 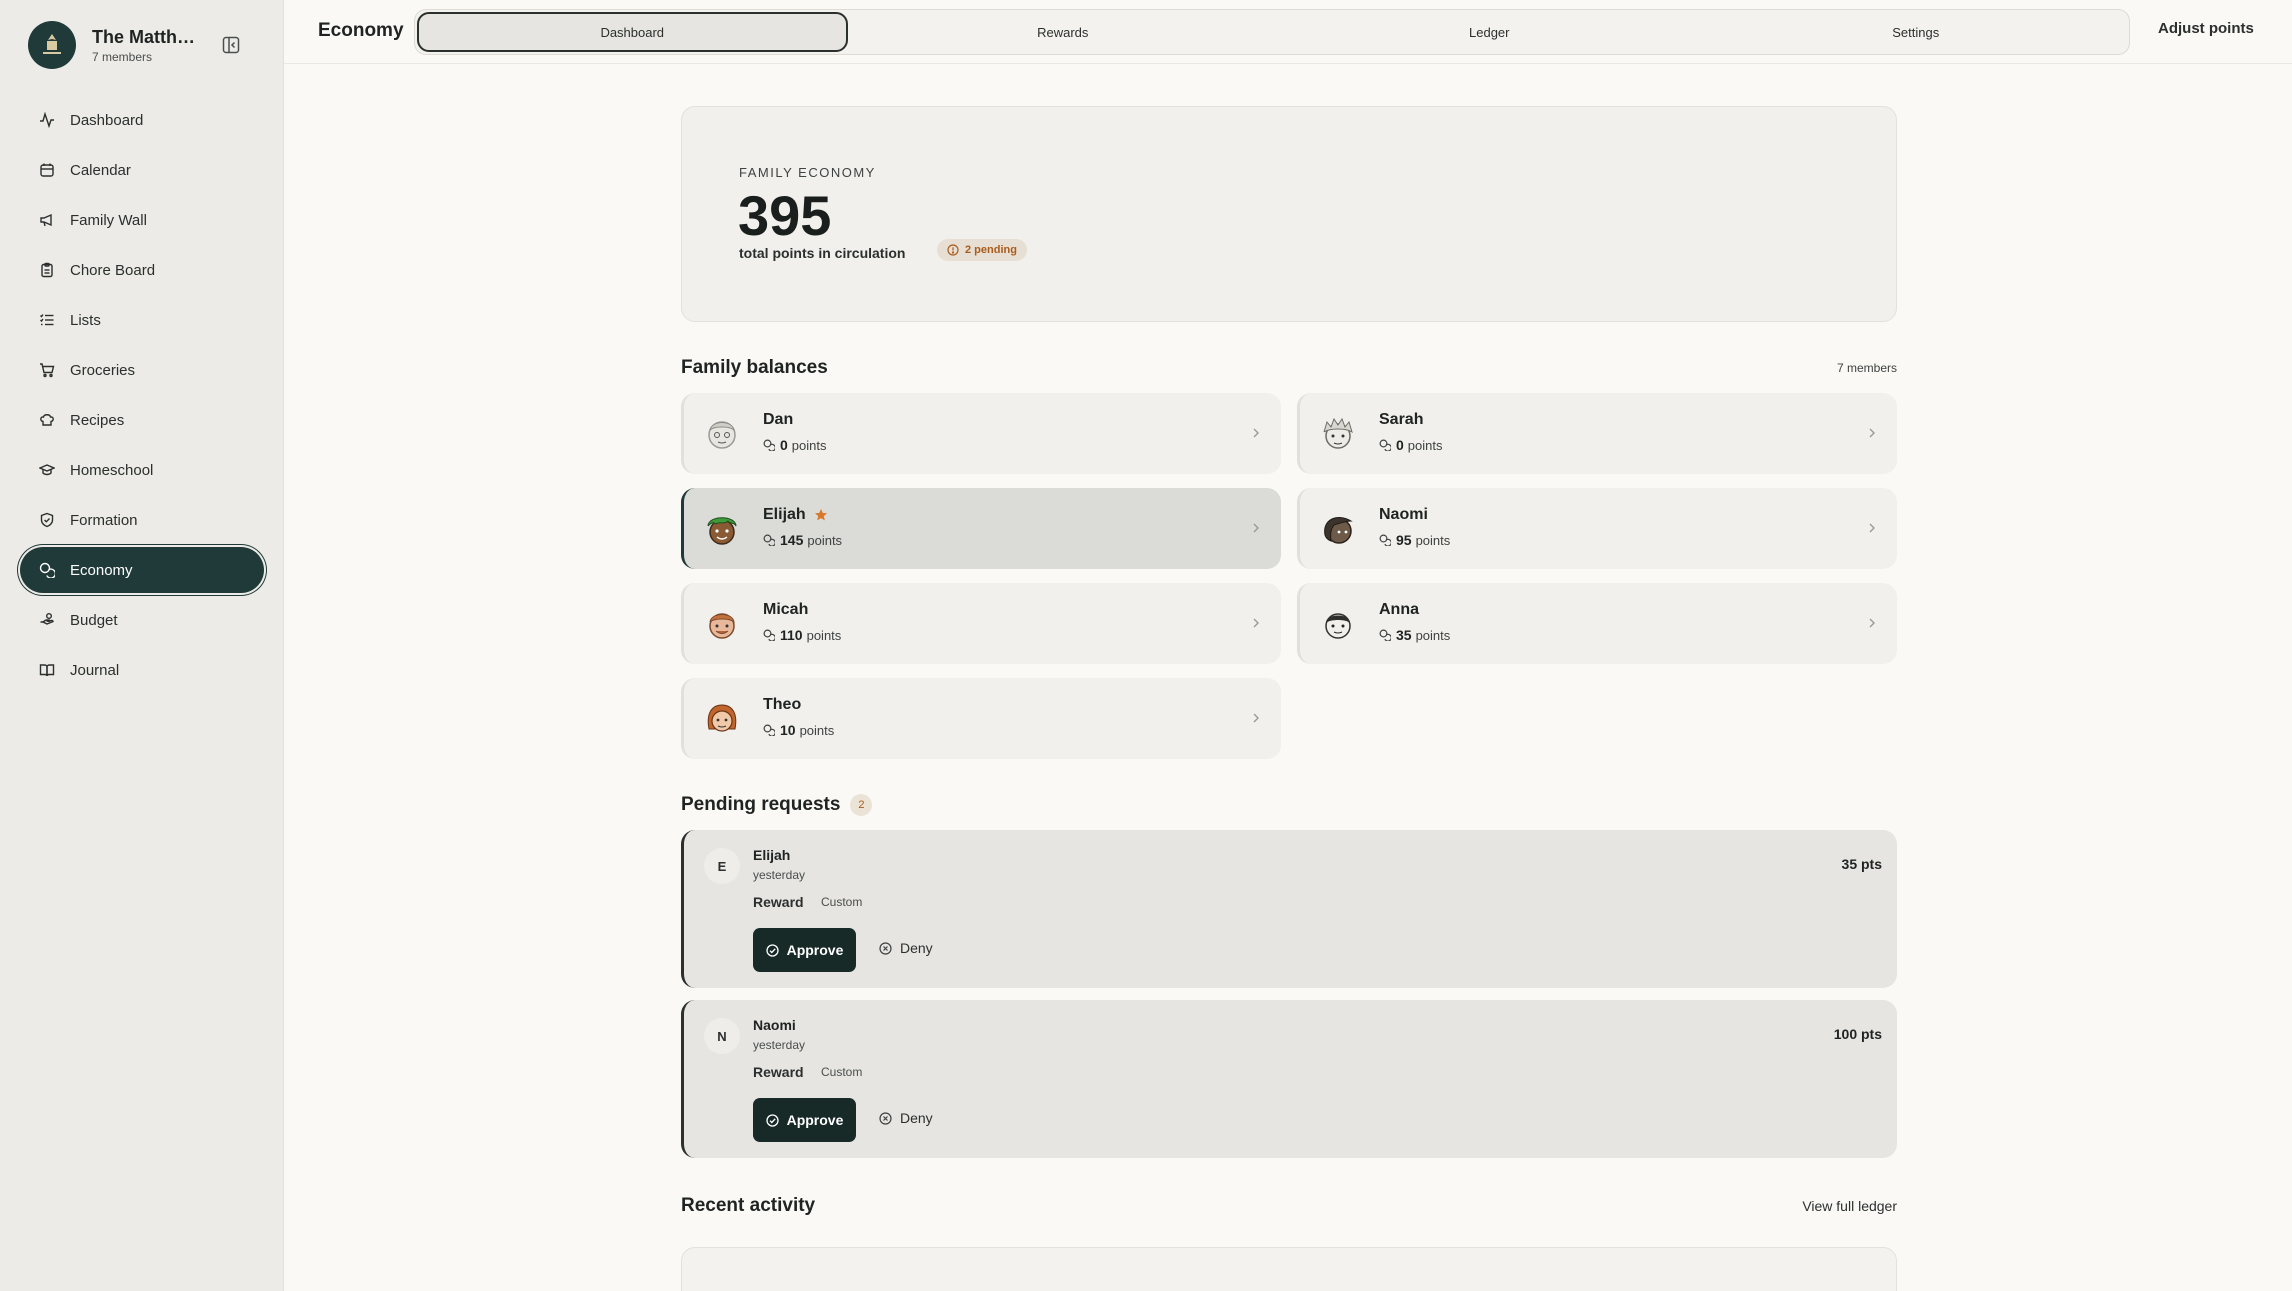 What do you see at coordinates (142, 170) in the screenshot?
I see `sidebar-item-calendar: Calendar` at bounding box center [142, 170].